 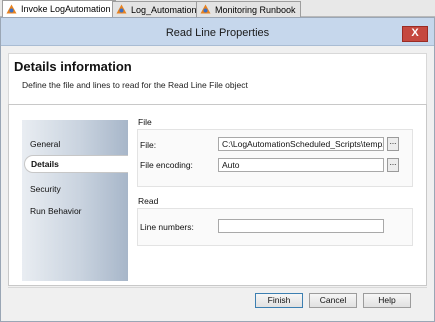 What do you see at coordinates (279, 300) in the screenshot?
I see `finish-button: Finish` at bounding box center [279, 300].